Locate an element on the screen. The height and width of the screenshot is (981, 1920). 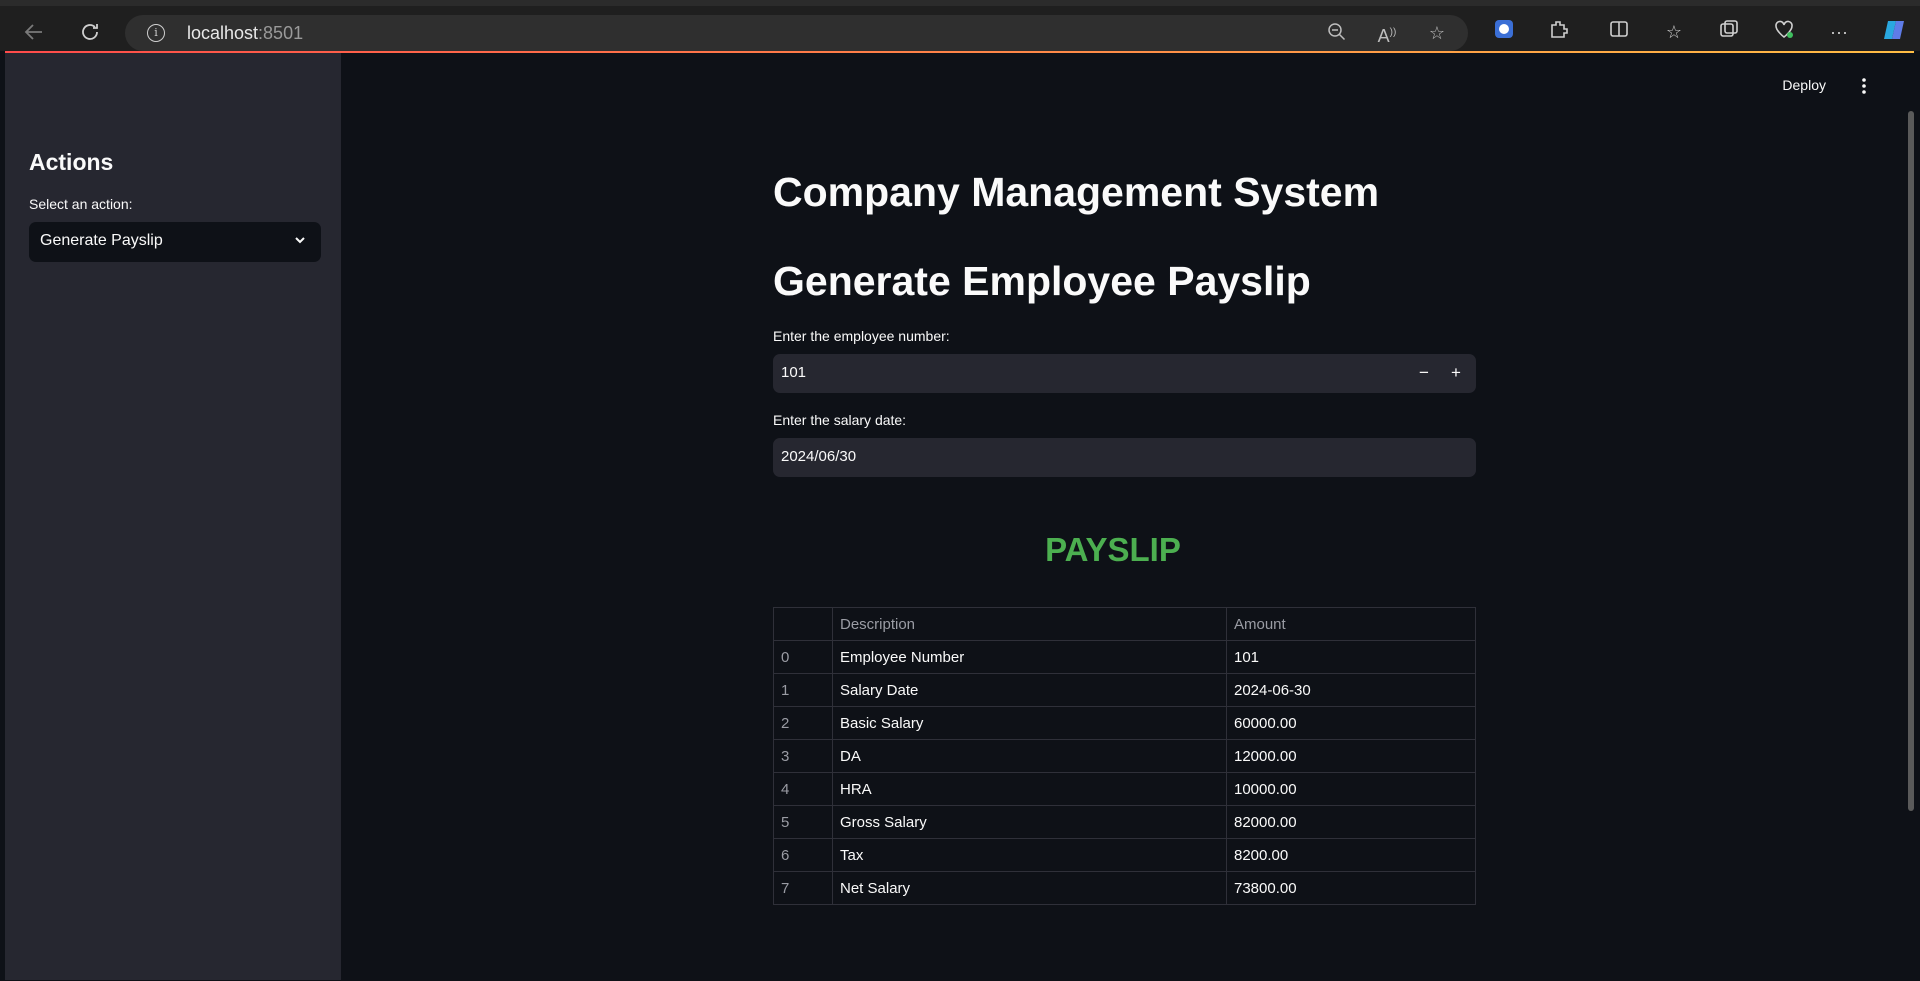
decrement-button: − is located at coordinates (1424, 373).